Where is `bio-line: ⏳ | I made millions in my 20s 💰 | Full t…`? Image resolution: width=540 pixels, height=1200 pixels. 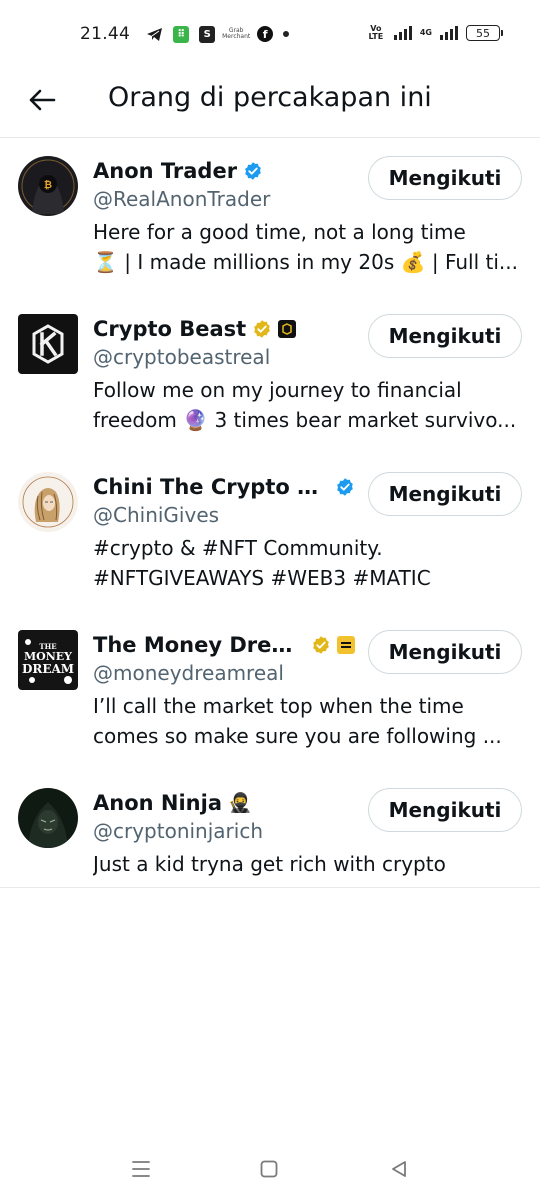 bio-line: ⏳ | I made millions in my 20s 💰 | Full t… is located at coordinates (305, 262).